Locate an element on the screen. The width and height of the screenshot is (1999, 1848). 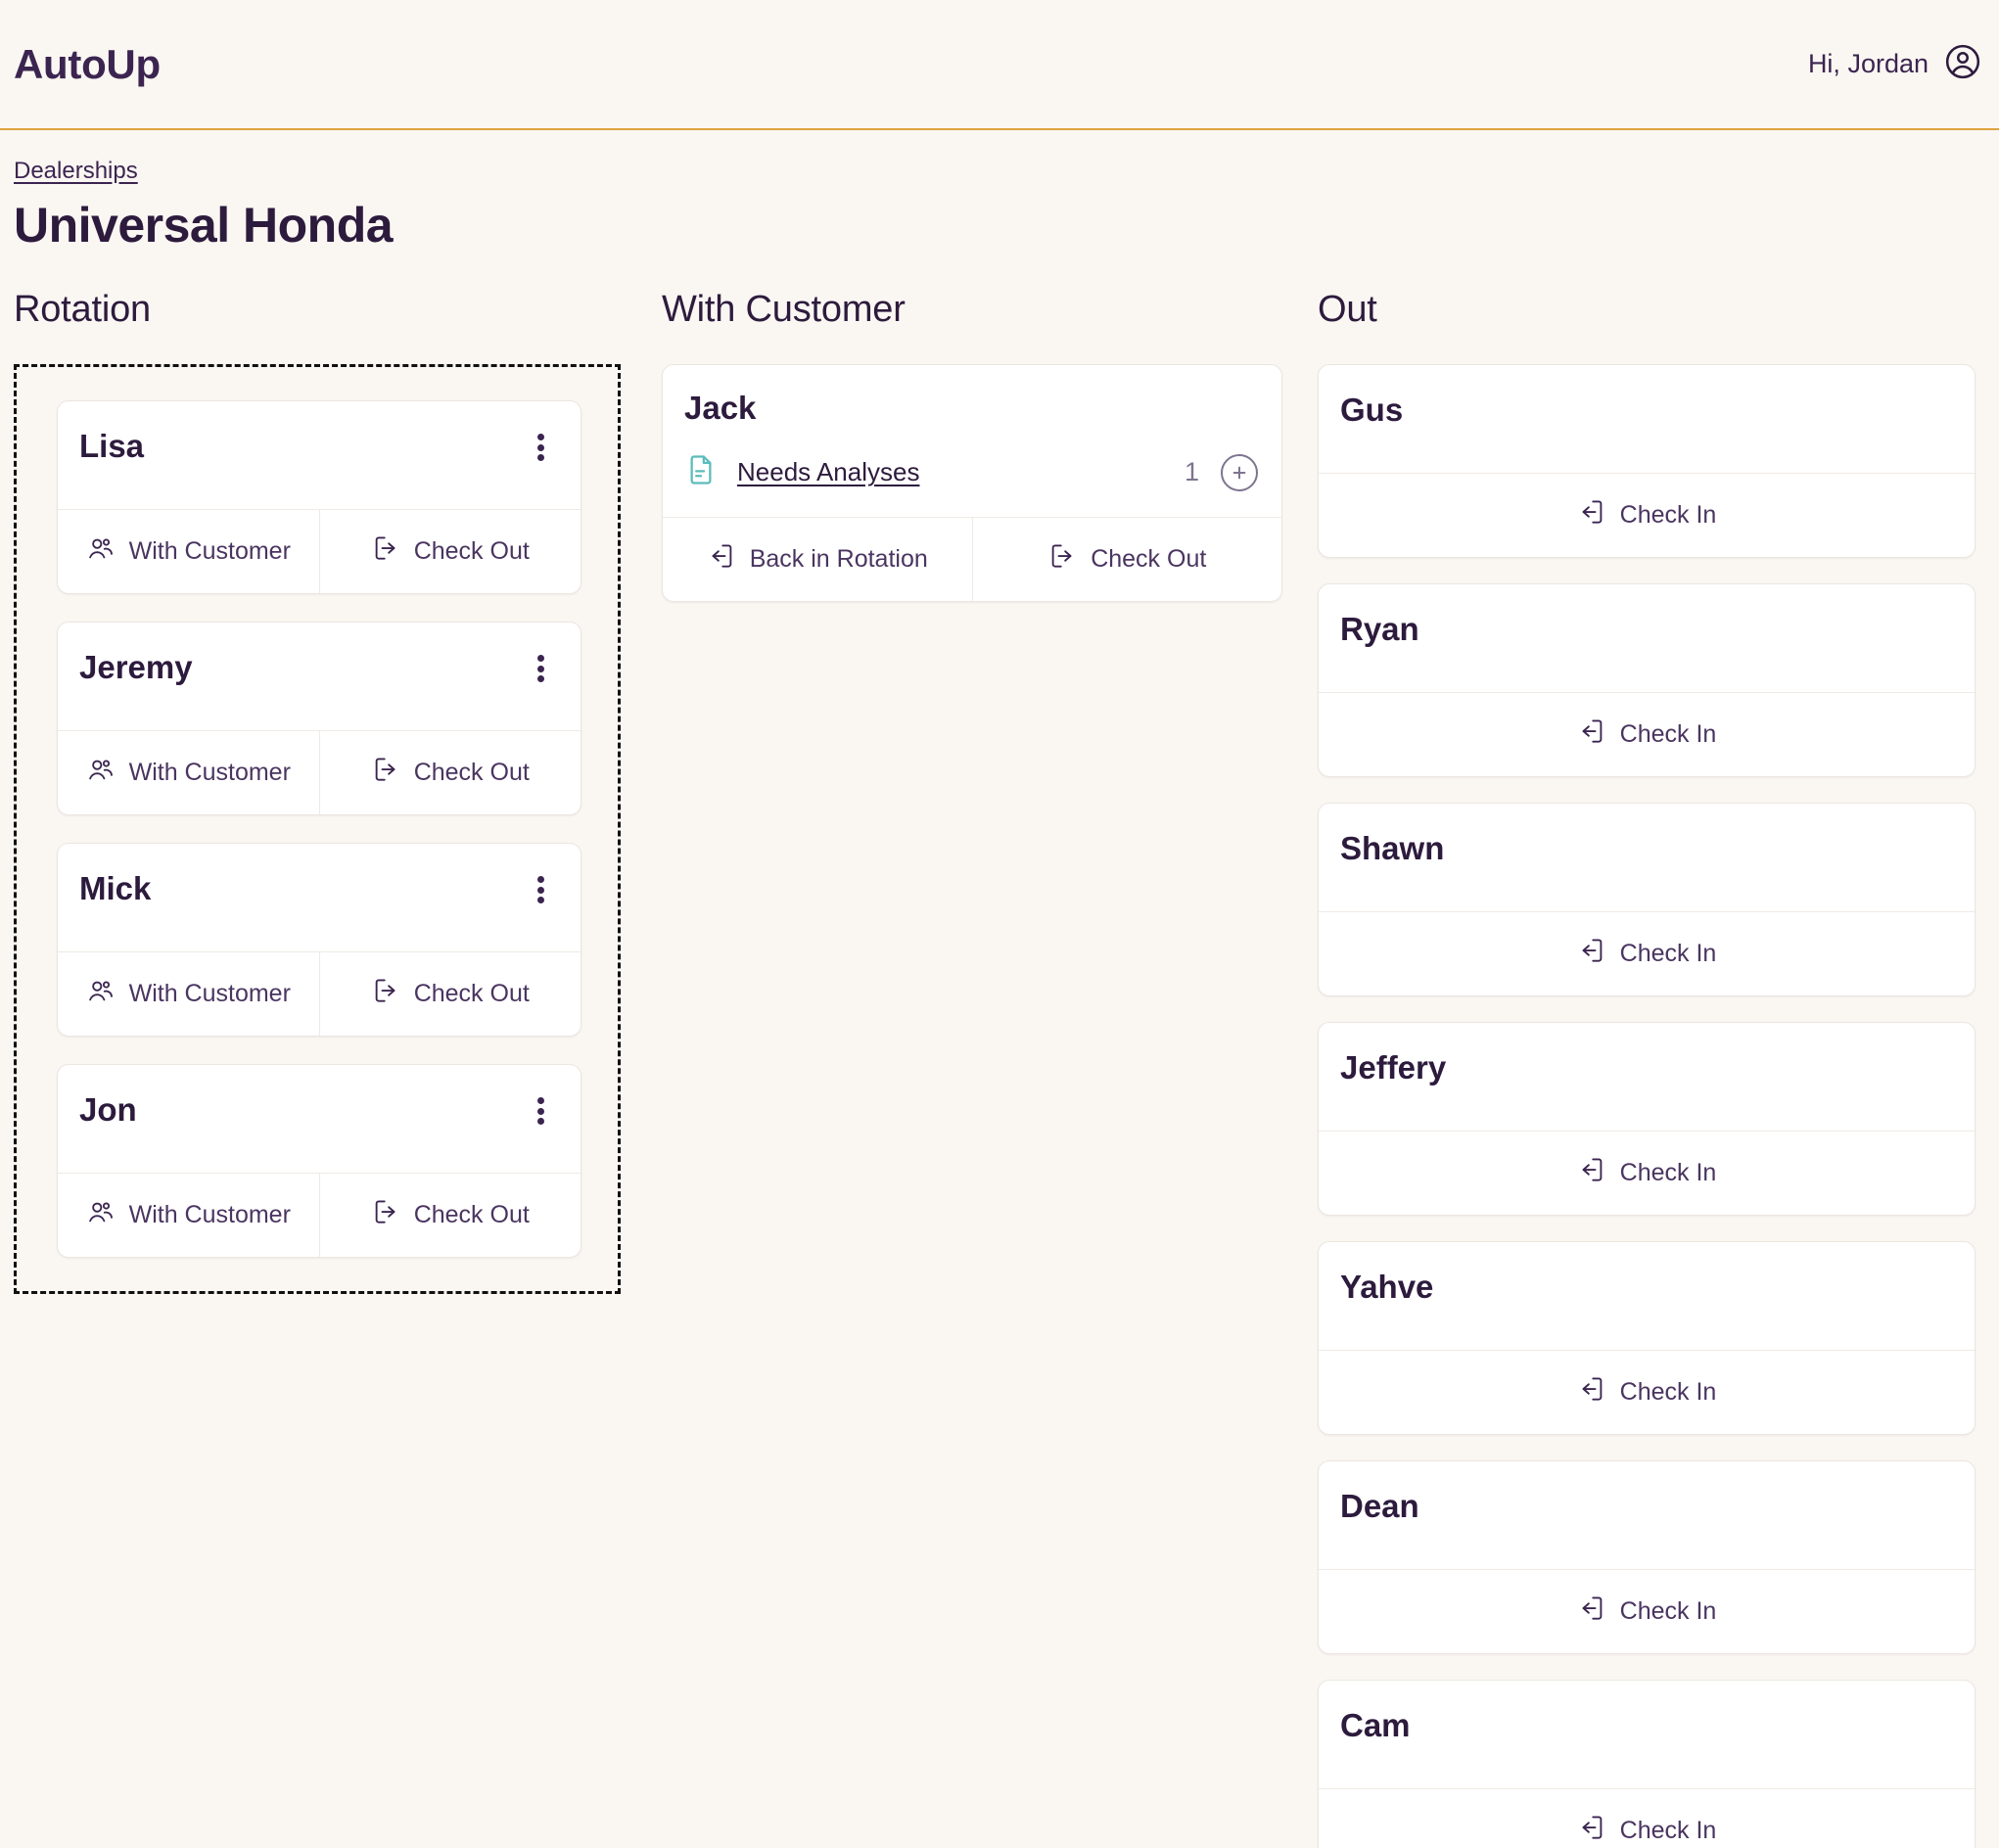
rotation-card: Mick With Customer Check Out is located at coordinates (319, 940).